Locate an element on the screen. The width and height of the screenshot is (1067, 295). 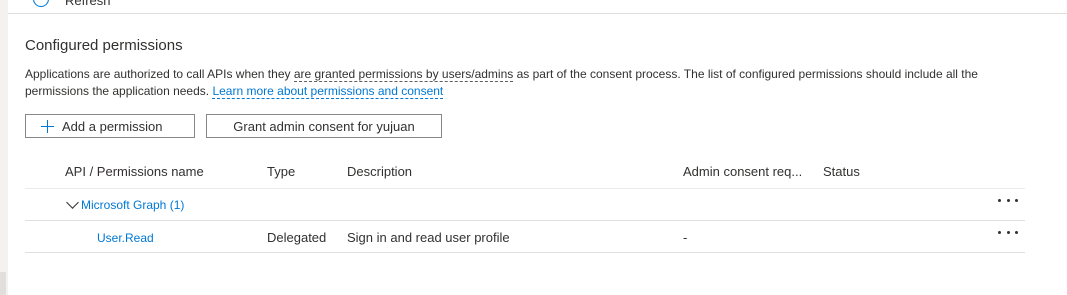
section-title: Configured permissions is located at coordinates (104, 45).